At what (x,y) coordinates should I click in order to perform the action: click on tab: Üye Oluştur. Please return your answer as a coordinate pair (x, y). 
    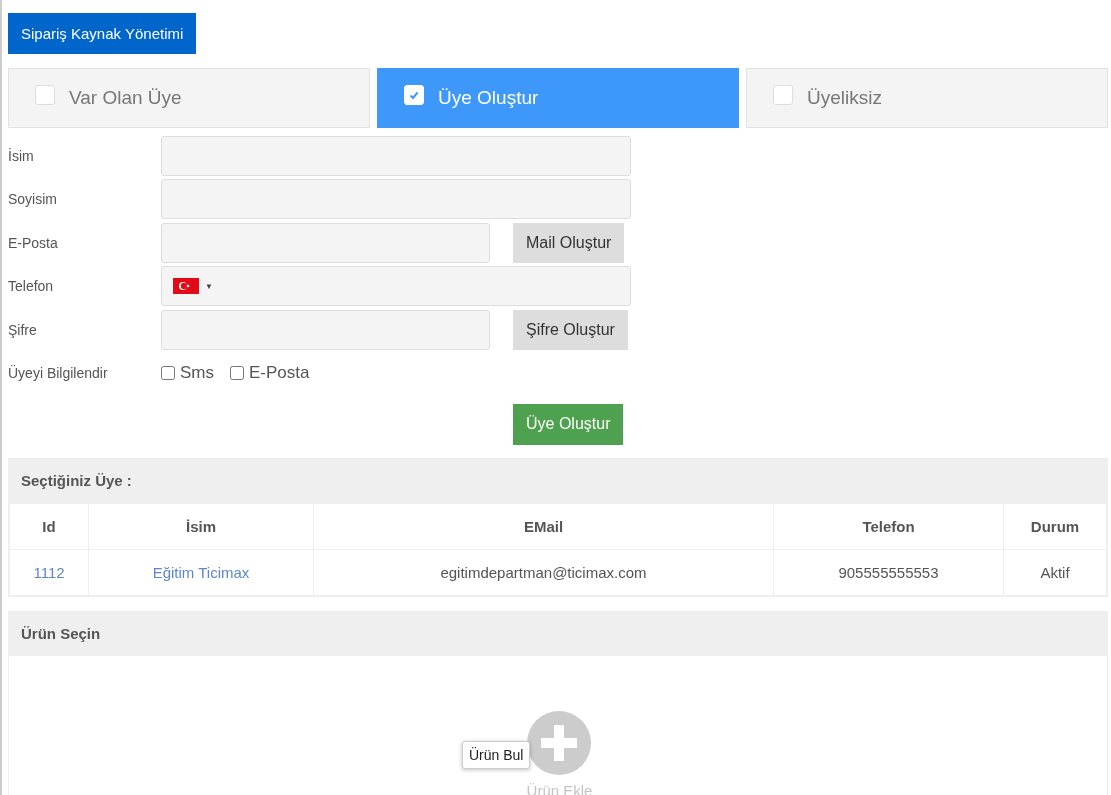
    Looking at the image, I should click on (558, 98).